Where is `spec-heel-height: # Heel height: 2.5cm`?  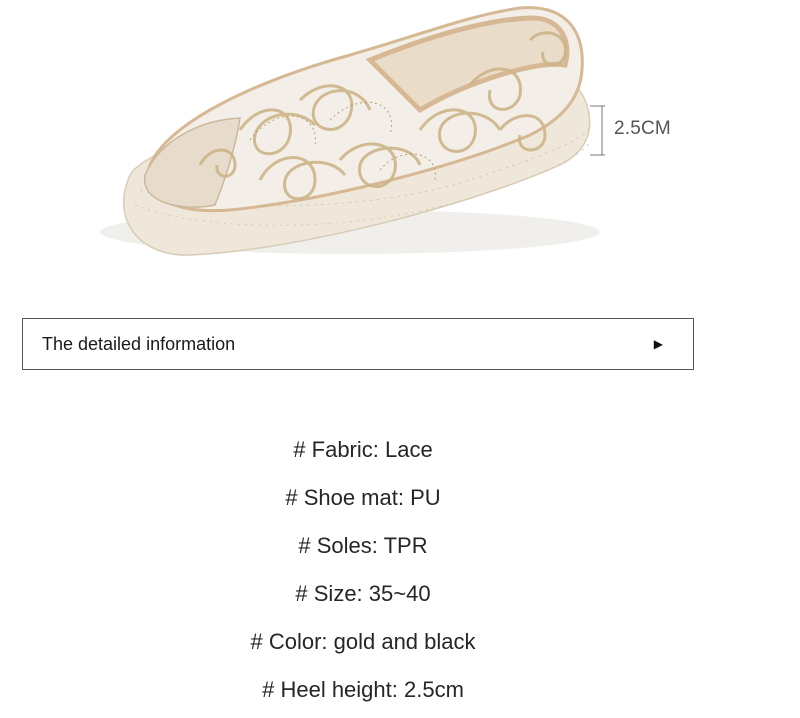 spec-heel-height: # Heel height: 2.5cm is located at coordinates (363, 689).